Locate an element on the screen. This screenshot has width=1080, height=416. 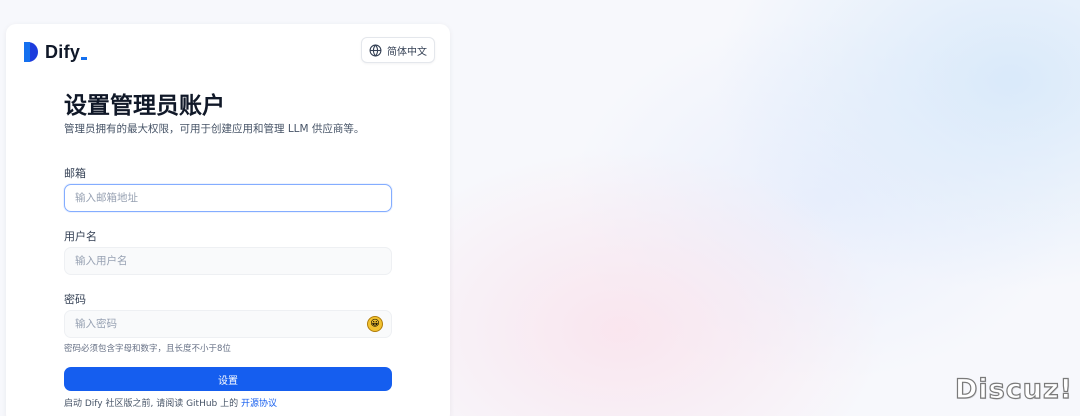
emoji-face-icon: 😀 is located at coordinates (375, 324).